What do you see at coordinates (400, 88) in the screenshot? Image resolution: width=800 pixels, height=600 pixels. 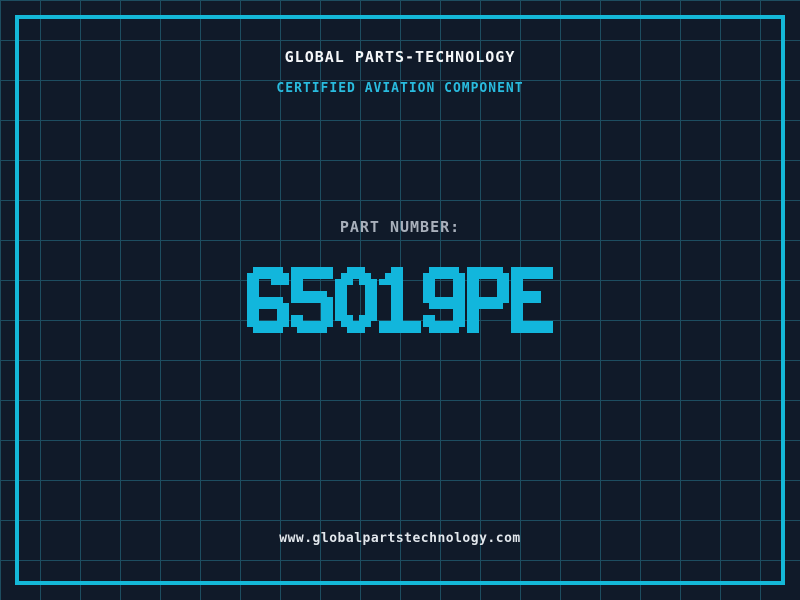 I see `certification-subtitle: CERTIFIED AVIATION COMPONENT` at bounding box center [400, 88].